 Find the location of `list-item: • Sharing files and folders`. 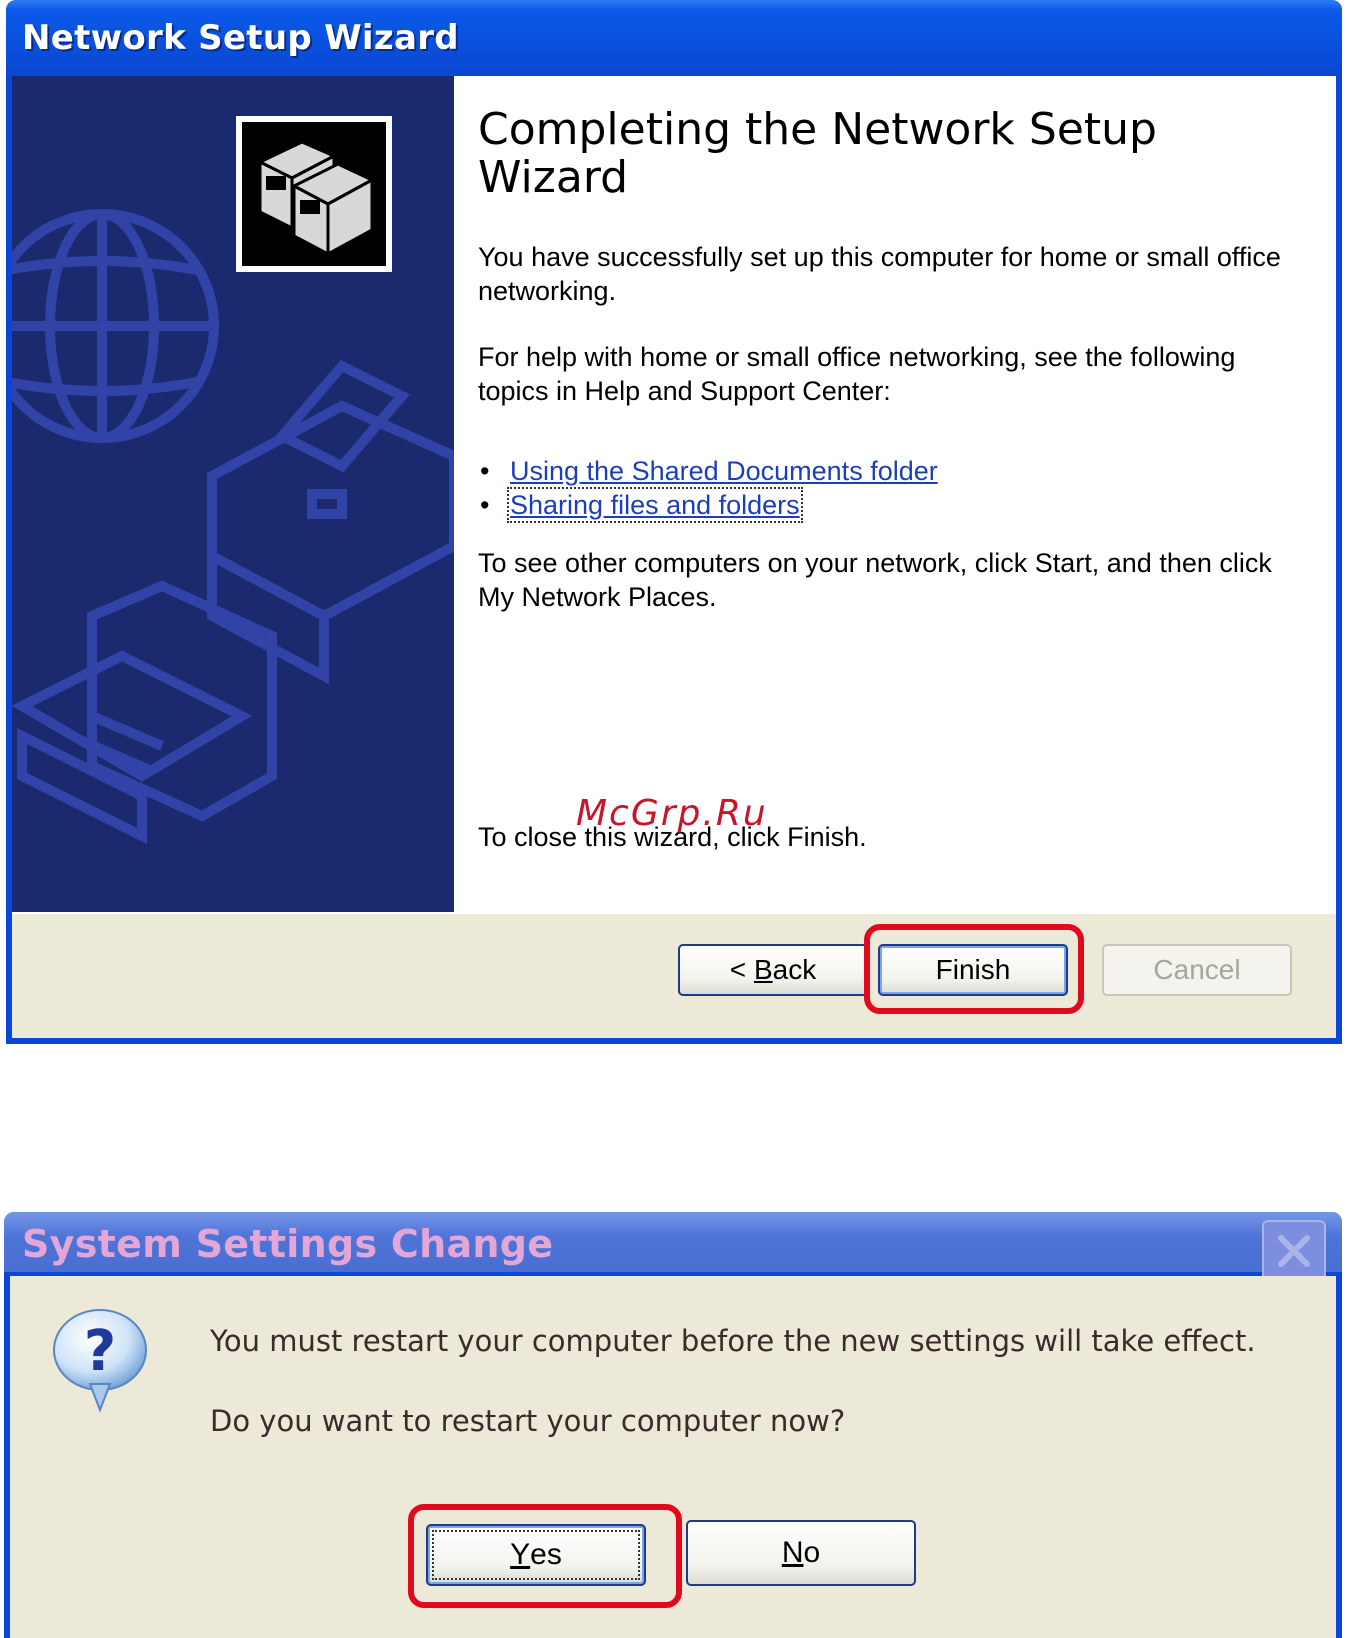

list-item: • Sharing files and folders is located at coordinates (708, 505).